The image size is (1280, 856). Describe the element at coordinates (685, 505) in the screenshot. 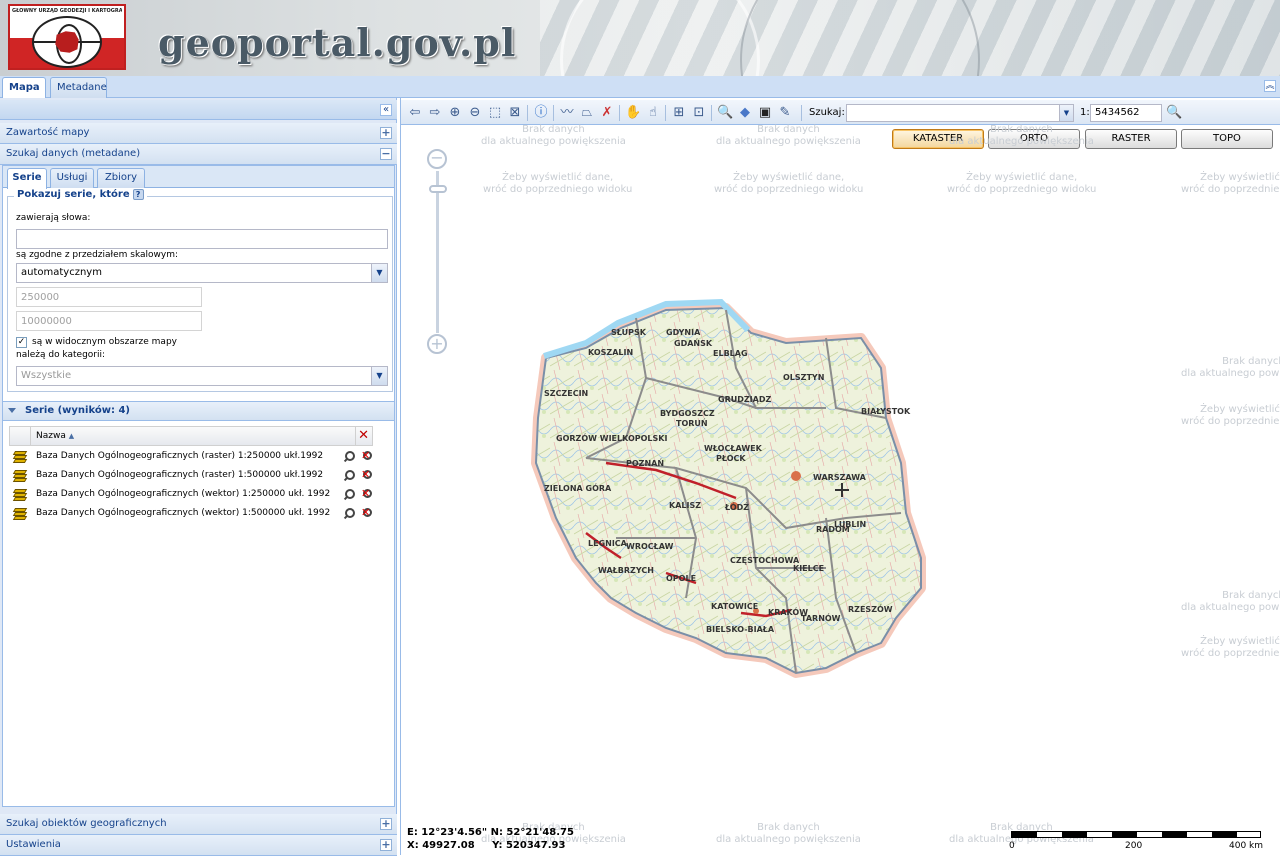

I see `city-label: KALISZ` at that location.